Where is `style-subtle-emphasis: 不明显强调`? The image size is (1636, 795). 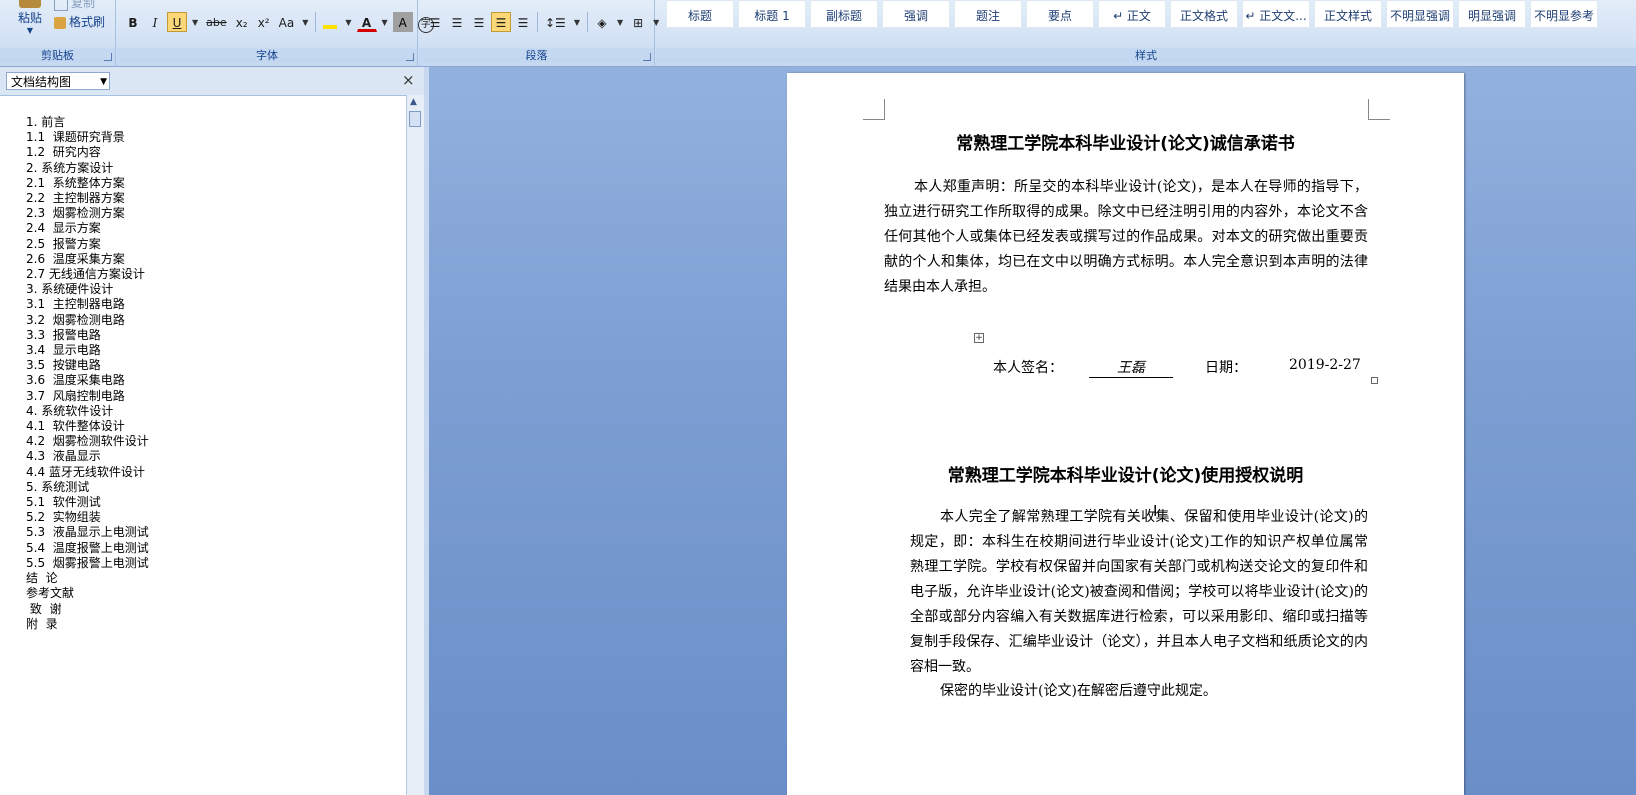 style-subtle-emphasis: 不明显强调 is located at coordinates (1420, 14).